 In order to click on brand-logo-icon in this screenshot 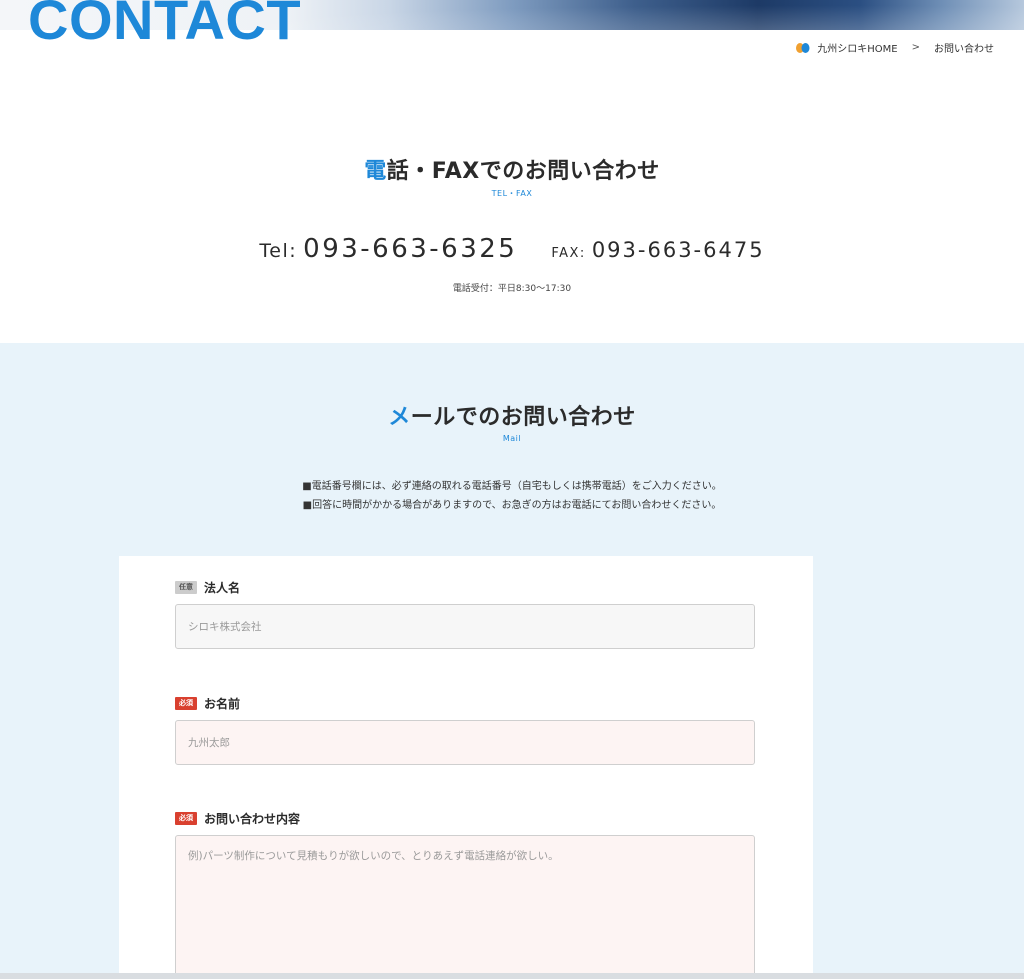, I will do `click(803, 47)`.